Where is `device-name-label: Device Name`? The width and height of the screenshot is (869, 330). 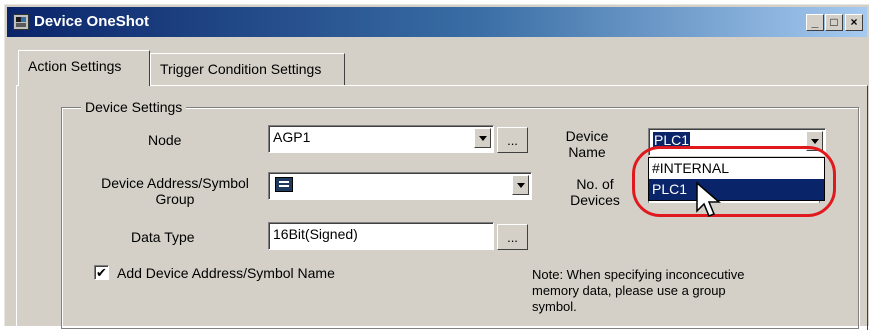 device-name-label: Device Name is located at coordinates (587, 144).